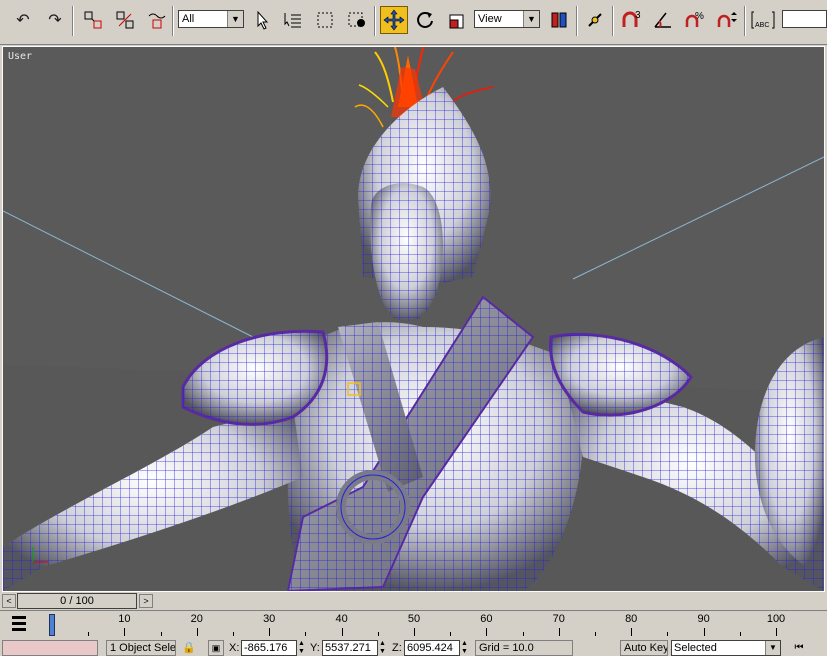  What do you see at coordinates (413, 601) in the screenshot?
I see `time-slider: < 0 / 100 >` at bounding box center [413, 601].